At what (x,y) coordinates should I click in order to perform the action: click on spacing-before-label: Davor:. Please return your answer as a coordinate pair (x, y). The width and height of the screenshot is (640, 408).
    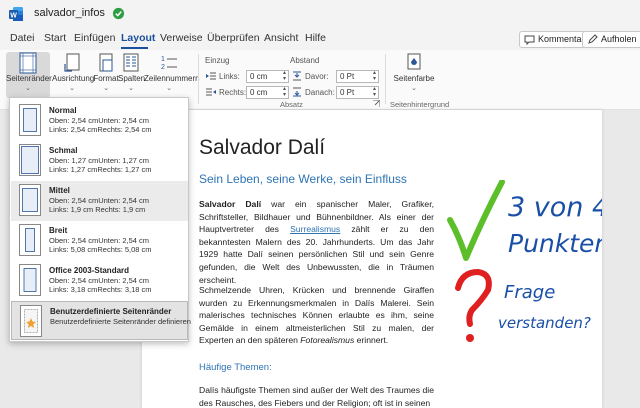
    Looking at the image, I should click on (317, 76).